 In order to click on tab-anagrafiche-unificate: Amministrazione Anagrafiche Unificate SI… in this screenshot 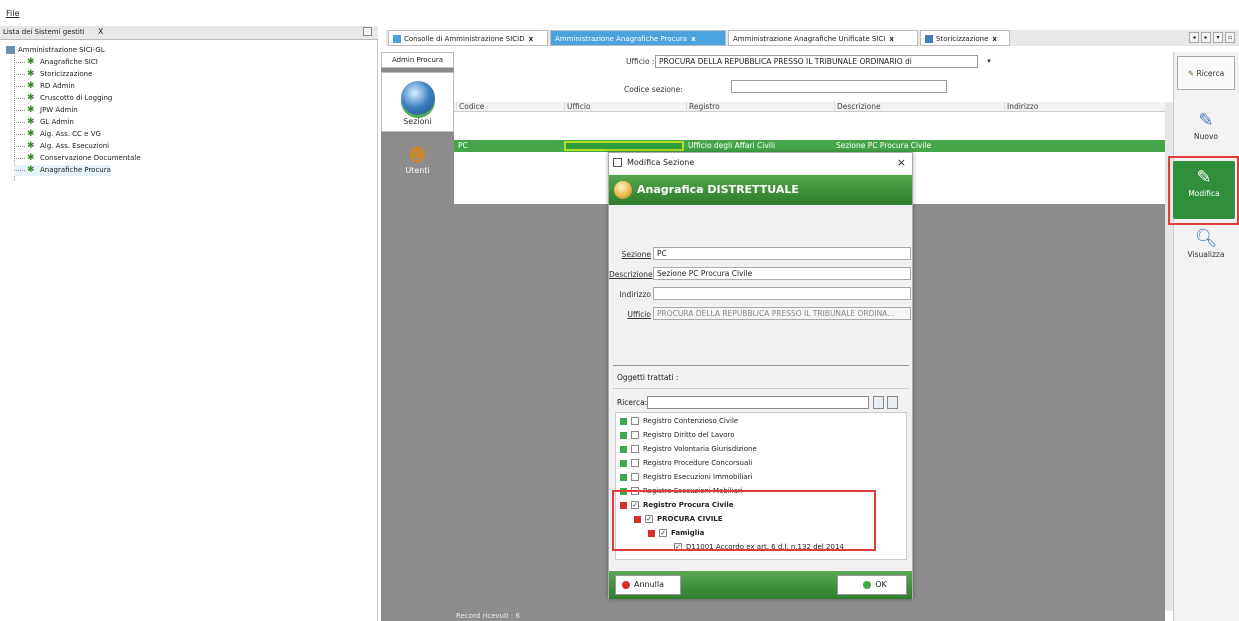, I will do `click(823, 38)`.